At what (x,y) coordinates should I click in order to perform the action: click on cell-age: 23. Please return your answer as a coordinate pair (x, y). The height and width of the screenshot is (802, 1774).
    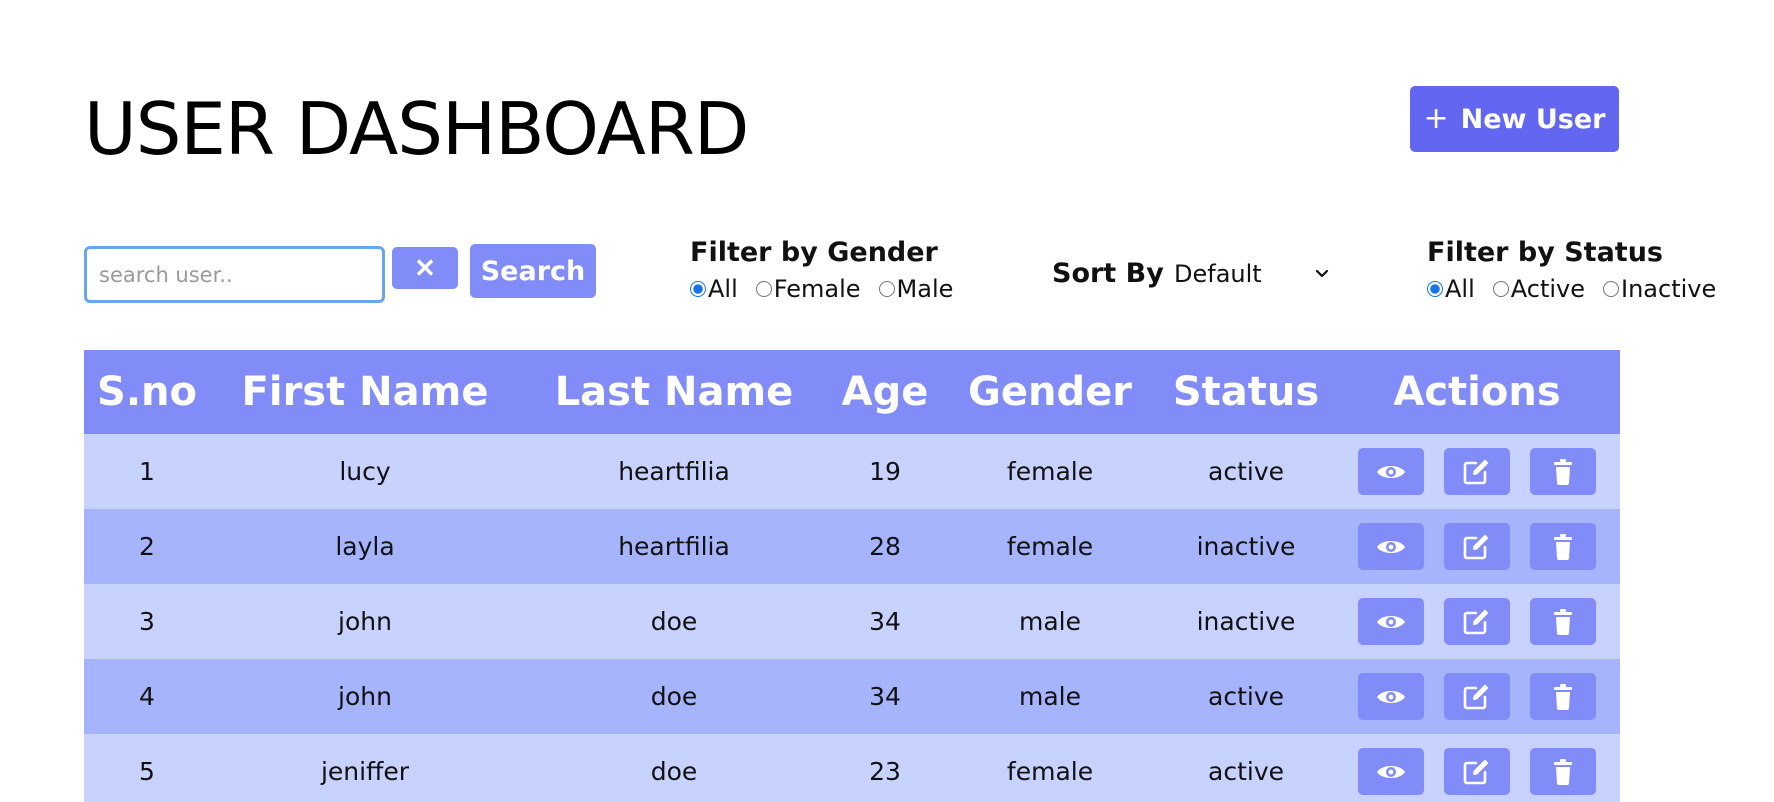
    Looking at the image, I should click on (885, 768).